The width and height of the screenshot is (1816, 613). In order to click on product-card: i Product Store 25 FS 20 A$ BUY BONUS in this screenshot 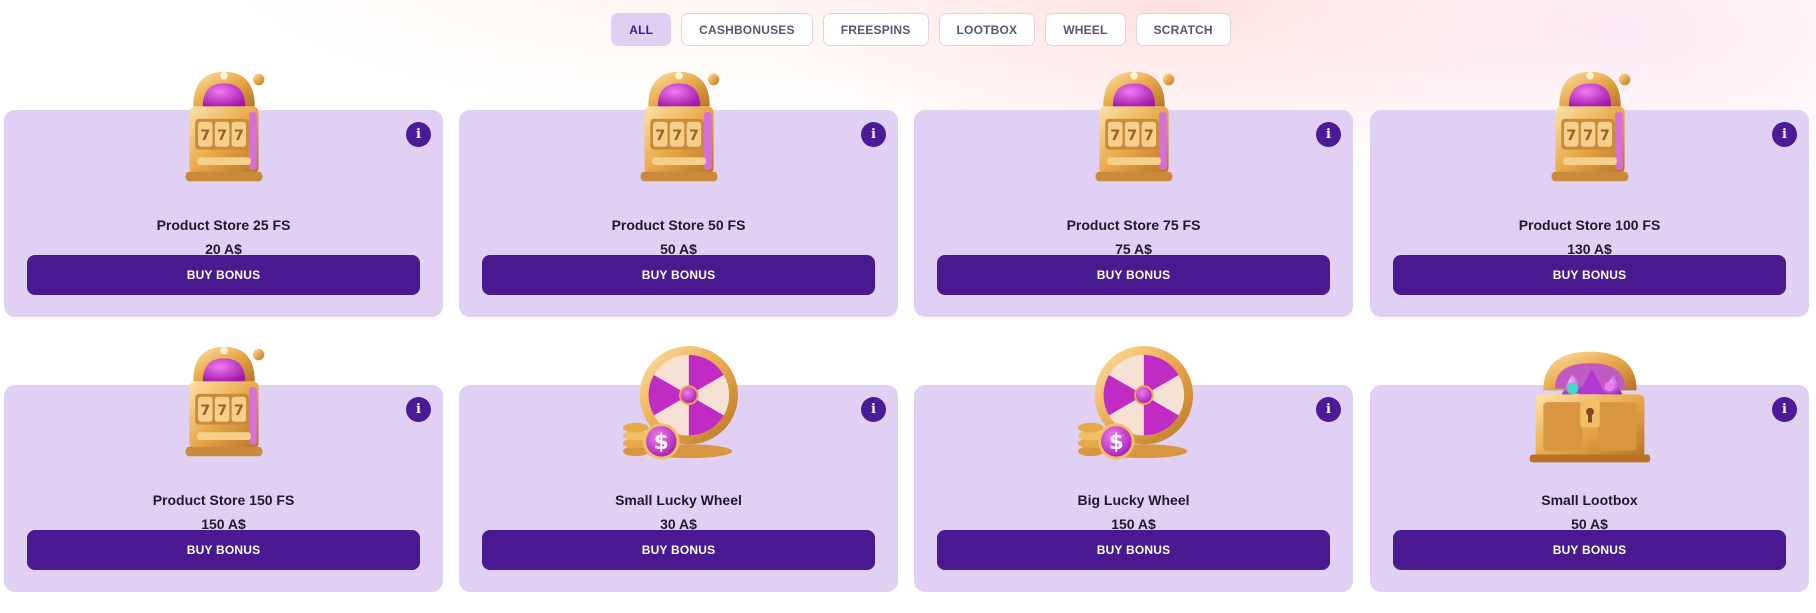, I will do `click(223, 213)`.